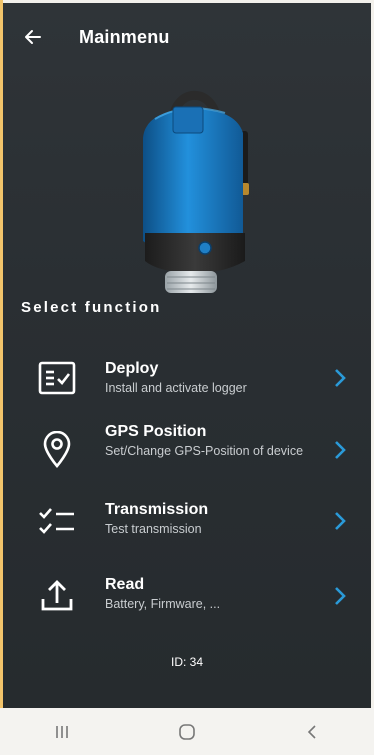  I want to click on page-title: Mainmenu, so click(124, 36).